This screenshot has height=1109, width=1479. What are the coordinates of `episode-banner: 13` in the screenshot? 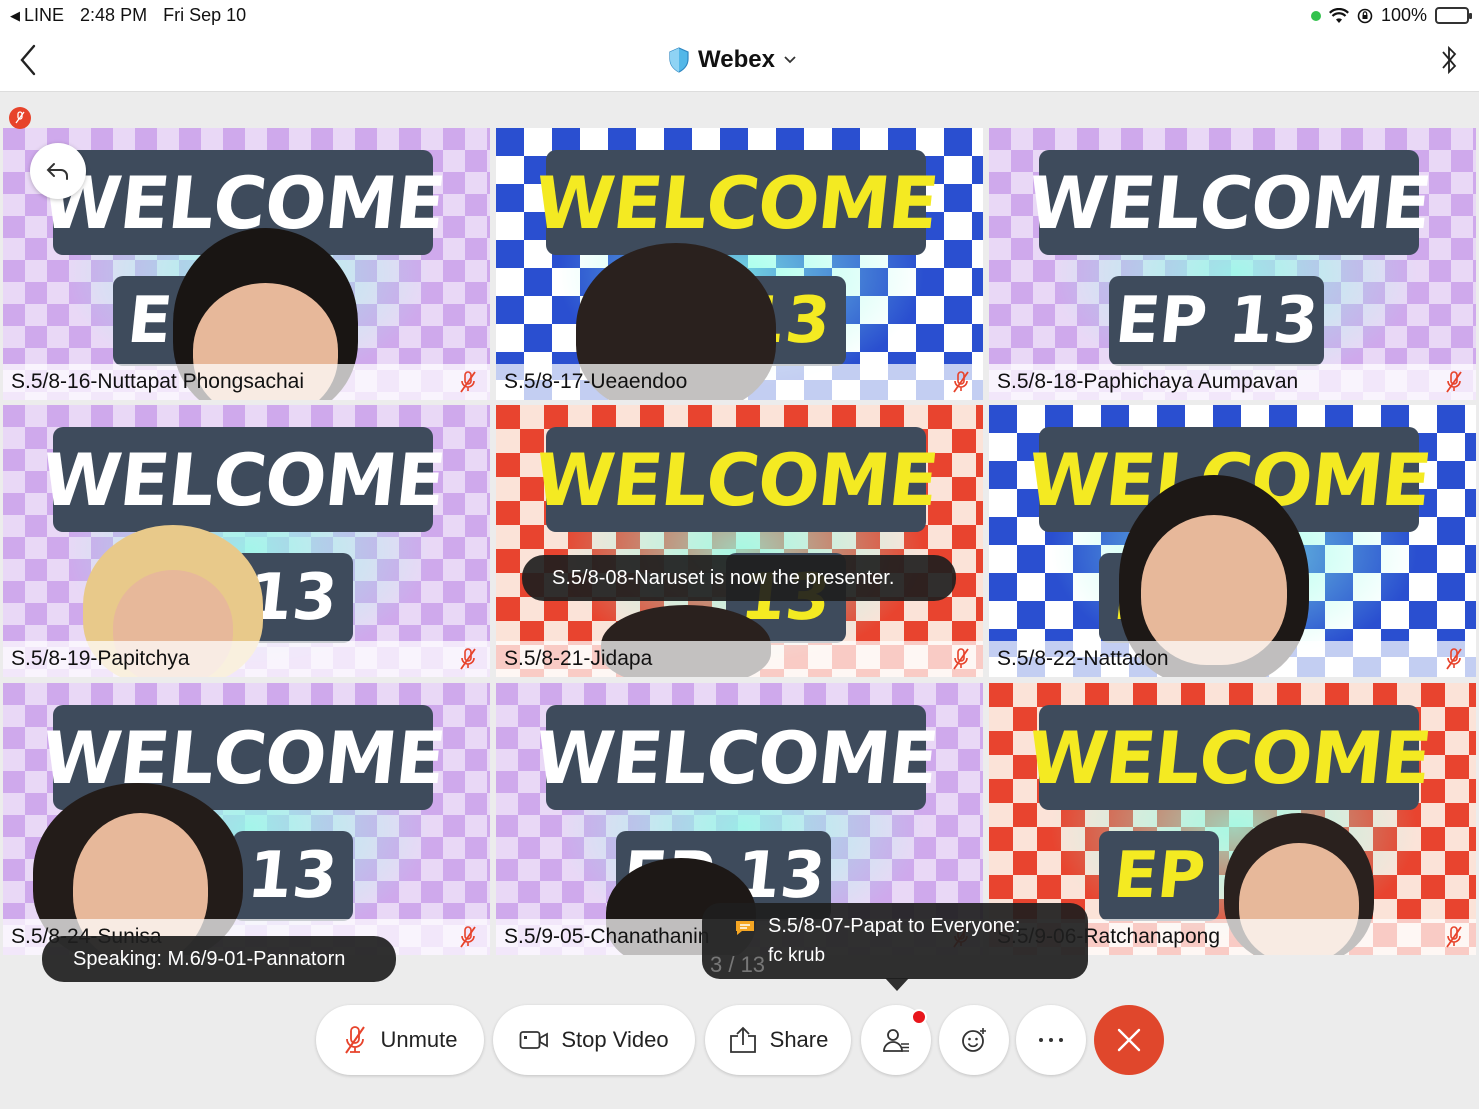 It's located at (293, 876).